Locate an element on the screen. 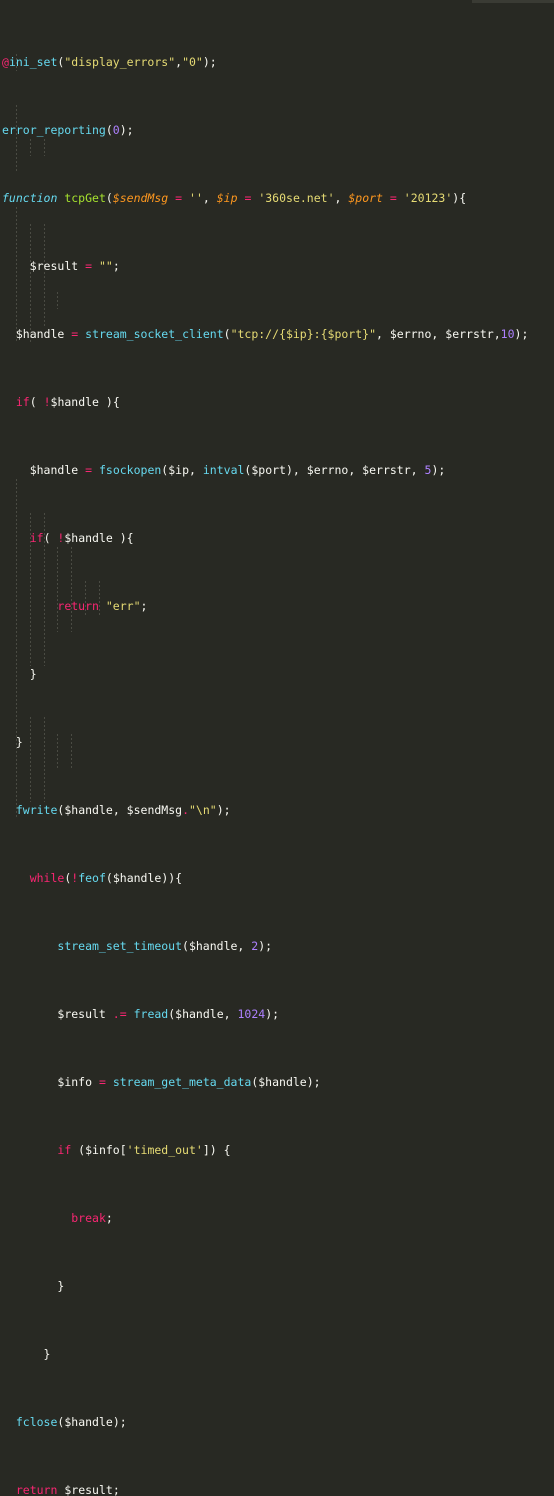 This screenshot has height=1496, width=554. code-line: error_reporting(0); is located at coordinates (68, 130).